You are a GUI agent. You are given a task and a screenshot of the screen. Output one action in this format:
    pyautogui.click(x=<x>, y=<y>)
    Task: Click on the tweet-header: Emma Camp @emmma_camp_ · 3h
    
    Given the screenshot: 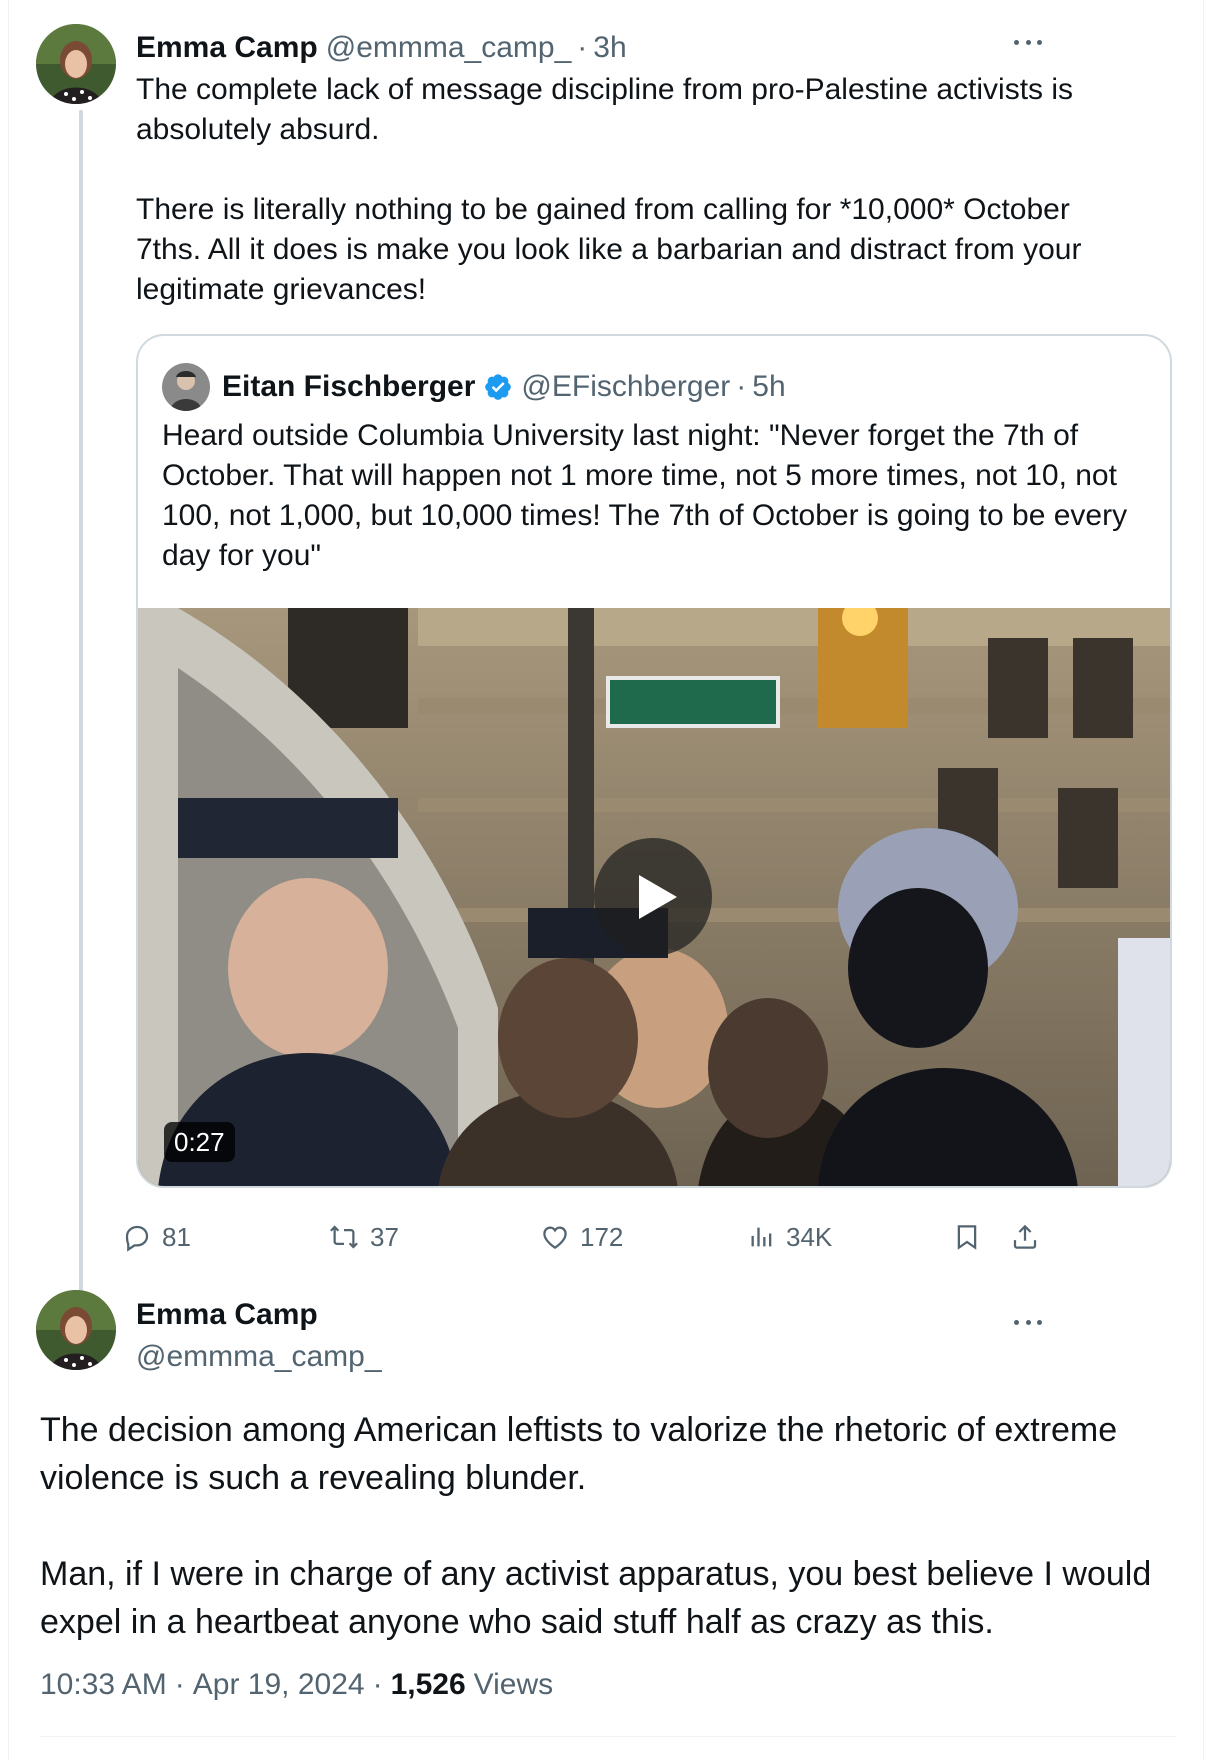 What is the action you would take?
    pyautogui.click(x=381, y=48)
    